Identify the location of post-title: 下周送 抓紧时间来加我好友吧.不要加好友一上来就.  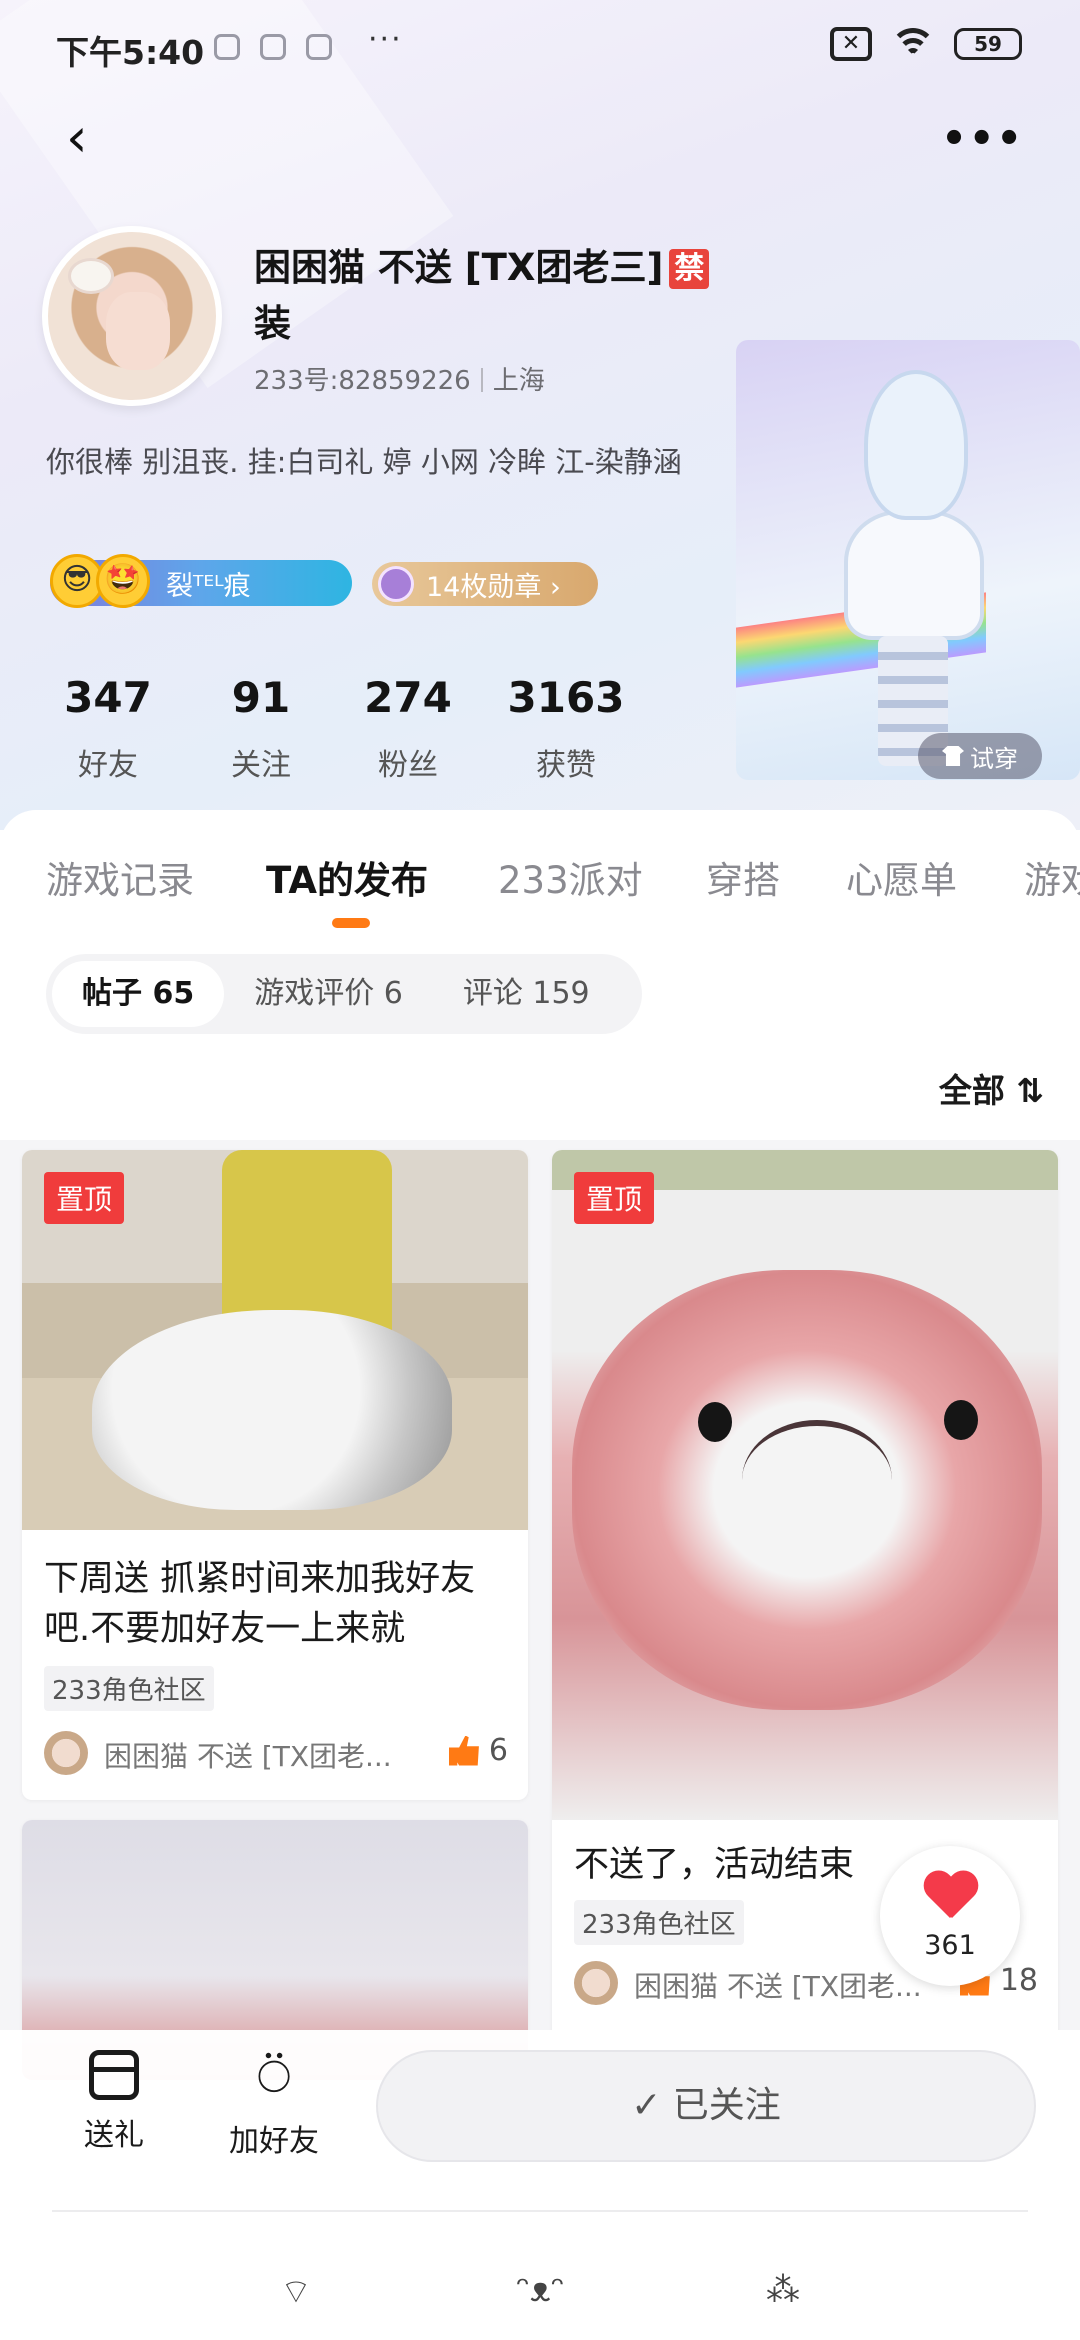
(260, 1604).